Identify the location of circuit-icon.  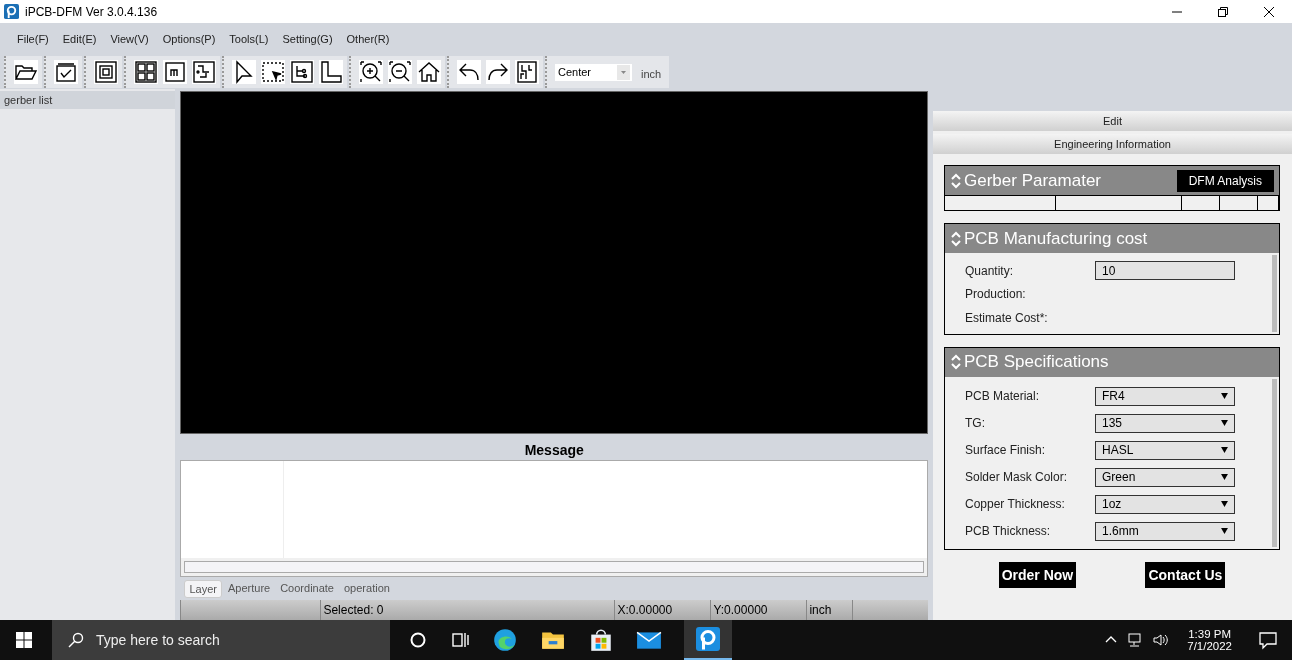
(204, 72).